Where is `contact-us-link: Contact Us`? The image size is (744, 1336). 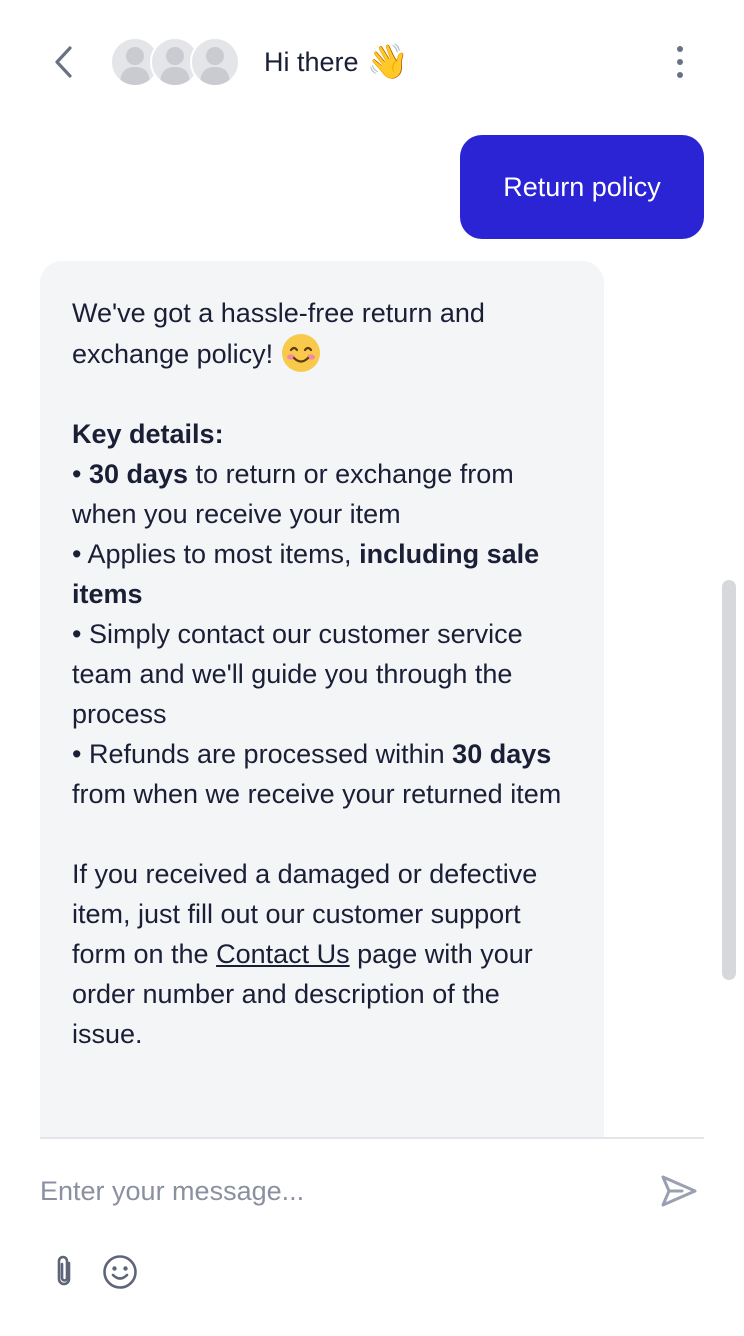 contact-us-link: Contact Us is located at coordinates (283, 954).